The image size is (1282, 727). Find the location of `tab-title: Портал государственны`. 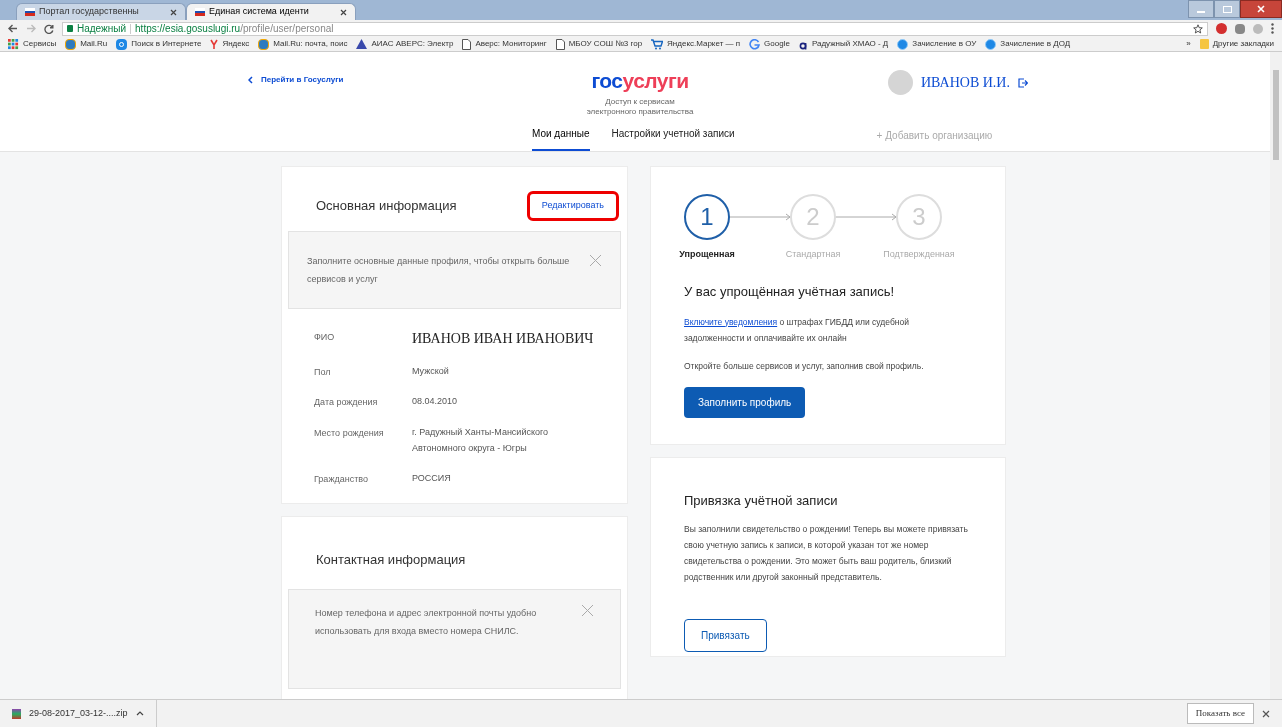

tab-title: Портал государственны is located at coordinates (89, 12).